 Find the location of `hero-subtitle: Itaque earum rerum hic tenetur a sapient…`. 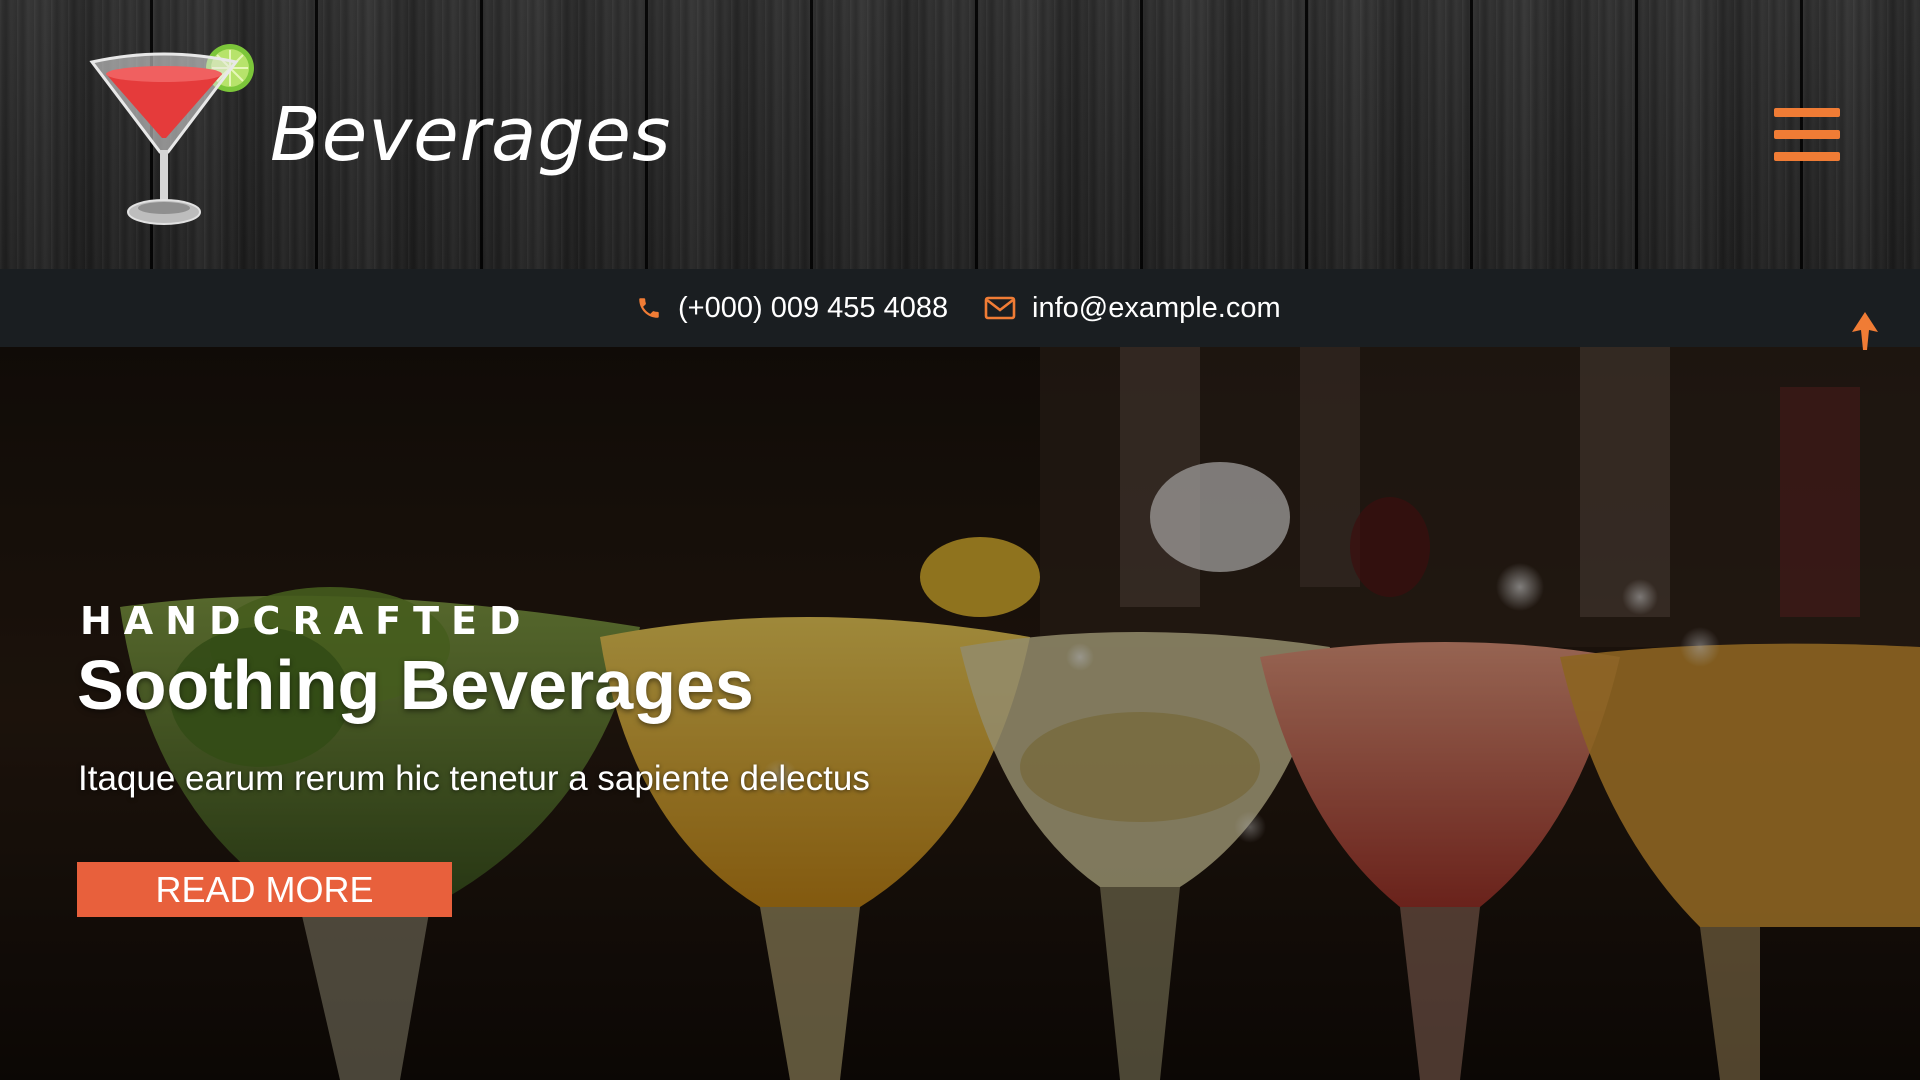

hero-subtitle: Itaque earum rerum hic tenetur a sapient… is located at coordinates (474, 778).